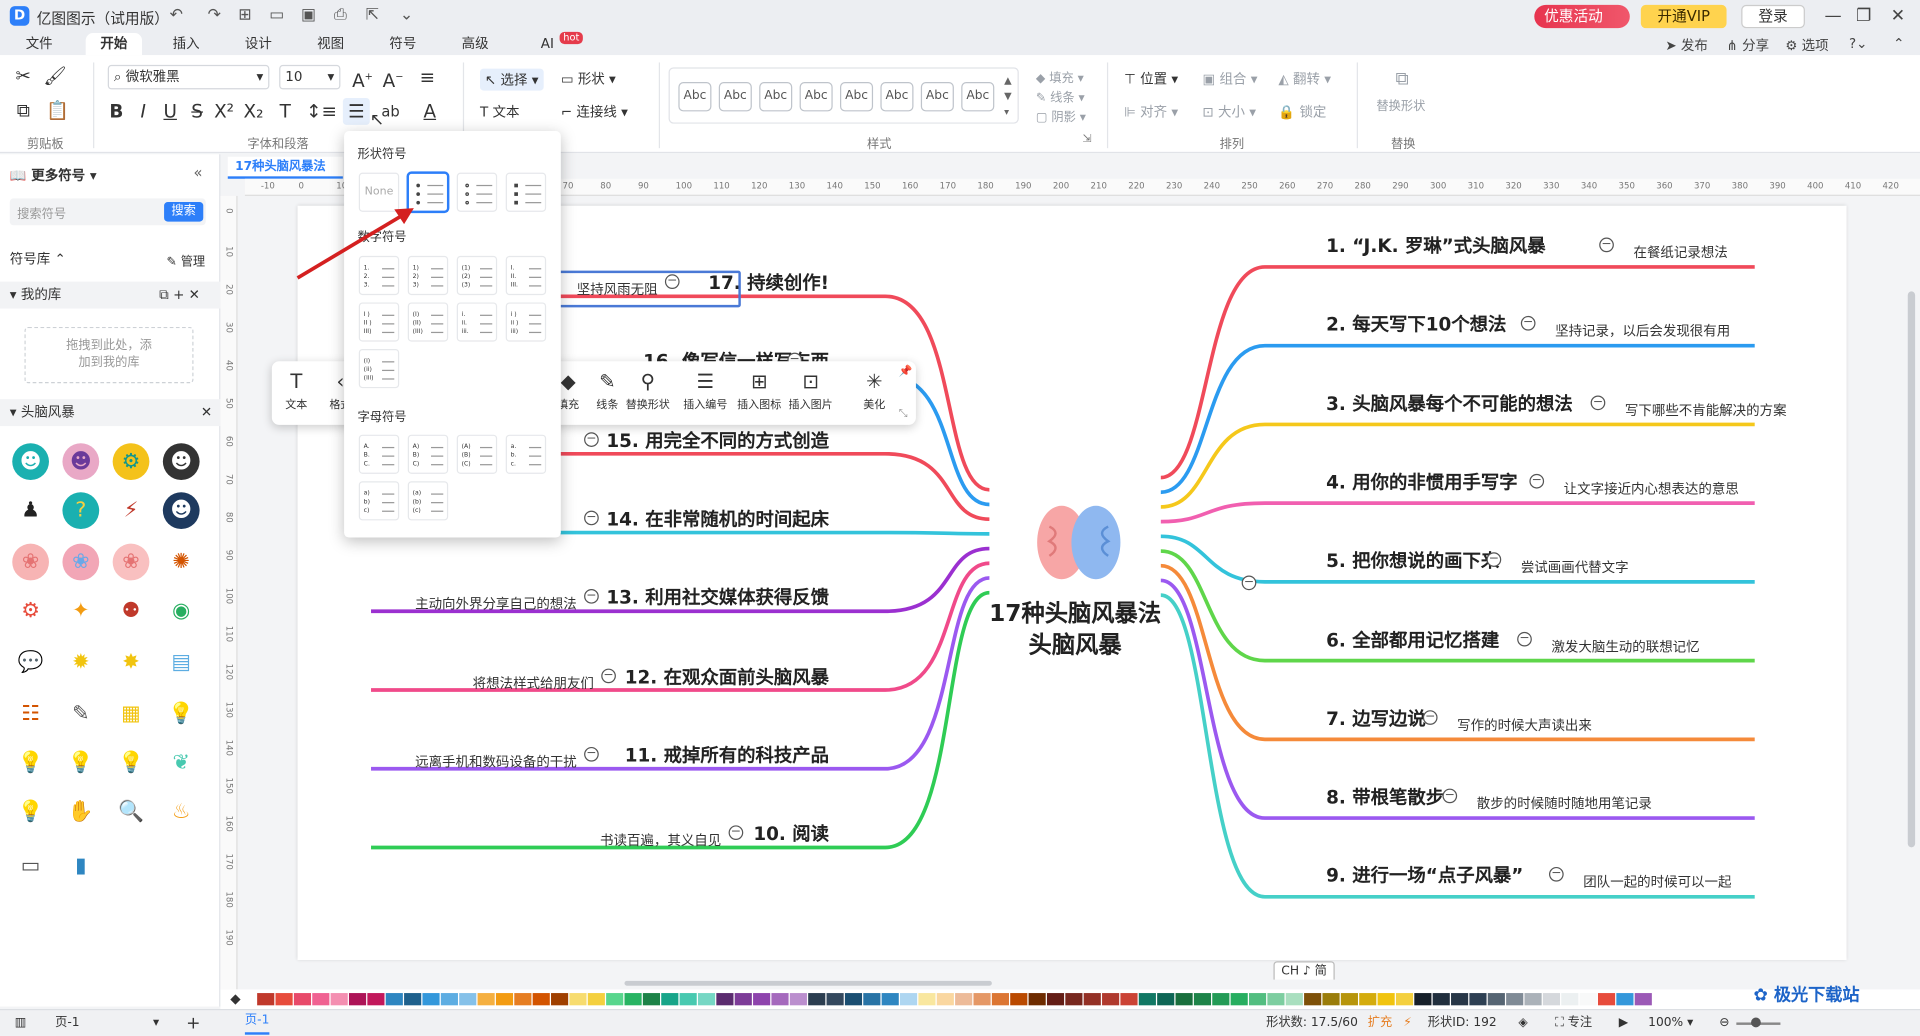  I want to click on burst-icon: ✸, so click(131, 662).